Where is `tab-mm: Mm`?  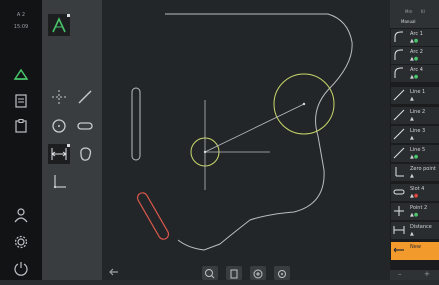 tab-mm: Mm is located at coordinates (408, 11).